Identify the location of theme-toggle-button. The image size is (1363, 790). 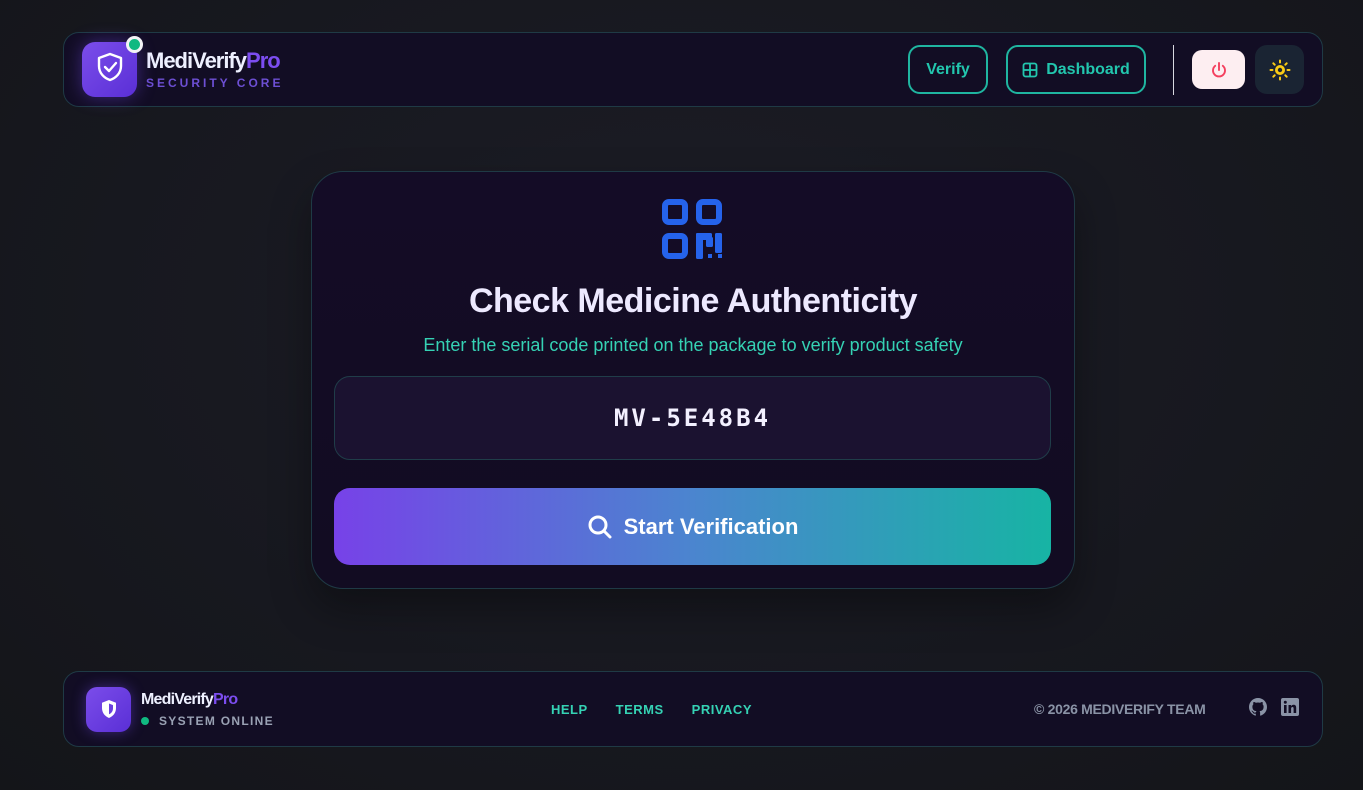
(1279, 69).